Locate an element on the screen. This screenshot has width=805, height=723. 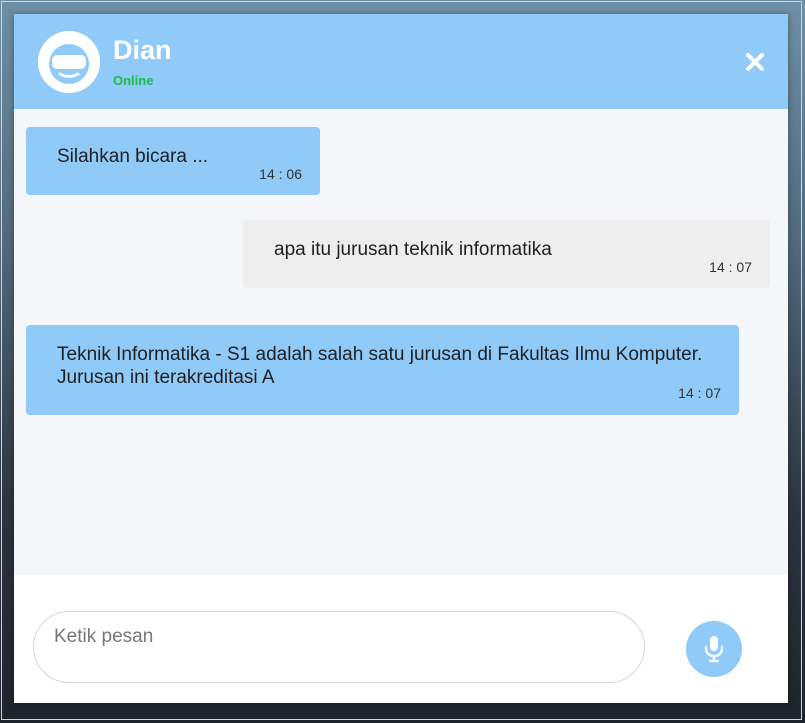
chat-header: Dian Online is located at coordinates (401, 61).